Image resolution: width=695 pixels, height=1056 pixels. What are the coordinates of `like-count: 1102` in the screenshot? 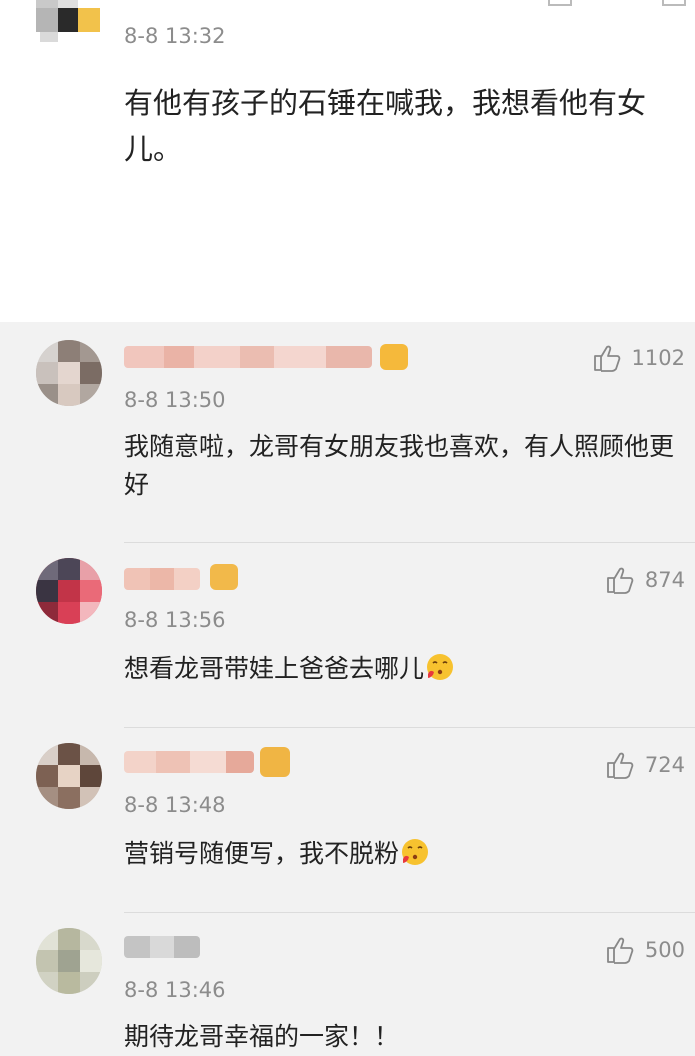 It's located at (658, 358).